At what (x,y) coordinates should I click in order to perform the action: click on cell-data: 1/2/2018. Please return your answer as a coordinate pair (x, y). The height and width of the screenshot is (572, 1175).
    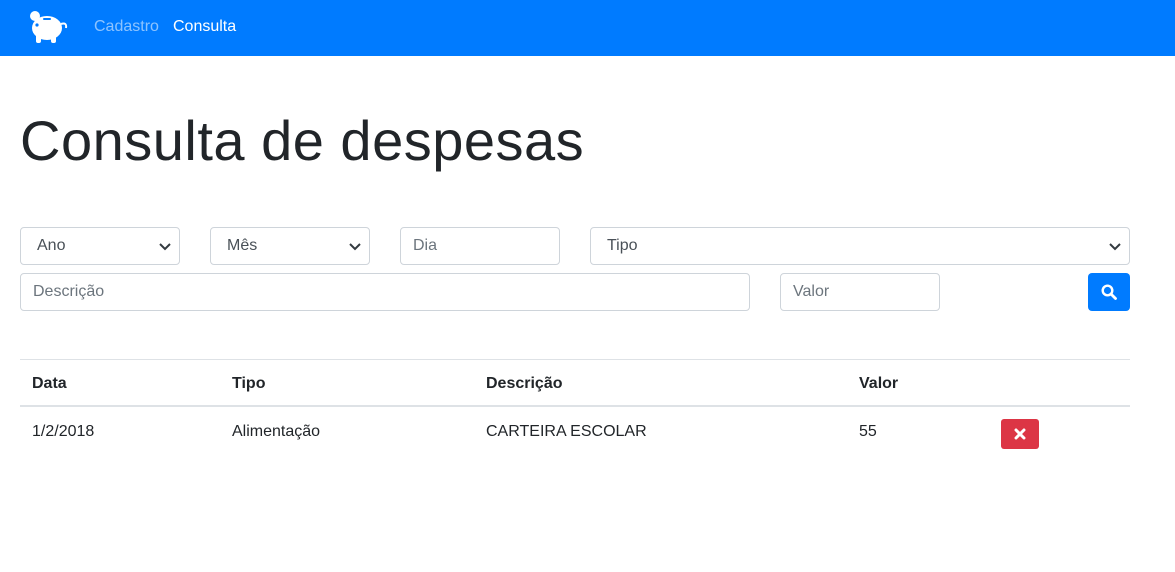
    Looking at the image, I should click on (63, 431).